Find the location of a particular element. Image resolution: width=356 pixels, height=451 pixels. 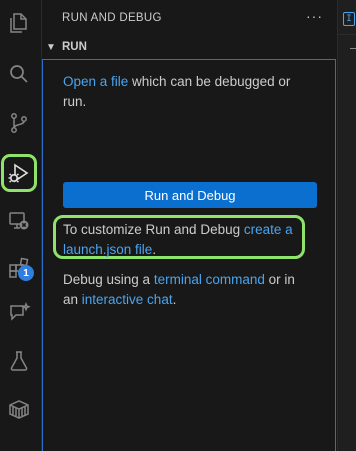

source-control-icon is located at coordinates (19, 123).